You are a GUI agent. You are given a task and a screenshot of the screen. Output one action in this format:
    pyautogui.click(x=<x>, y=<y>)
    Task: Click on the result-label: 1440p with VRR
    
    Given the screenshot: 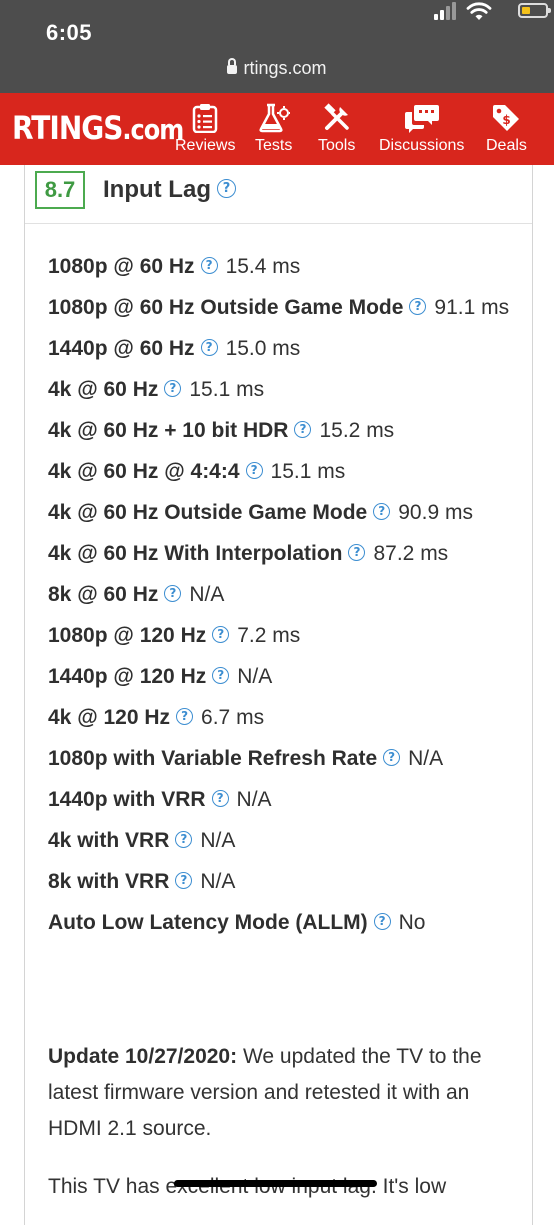 What is the action you would take?
    pyautogui.click(x=127, y=799)
    